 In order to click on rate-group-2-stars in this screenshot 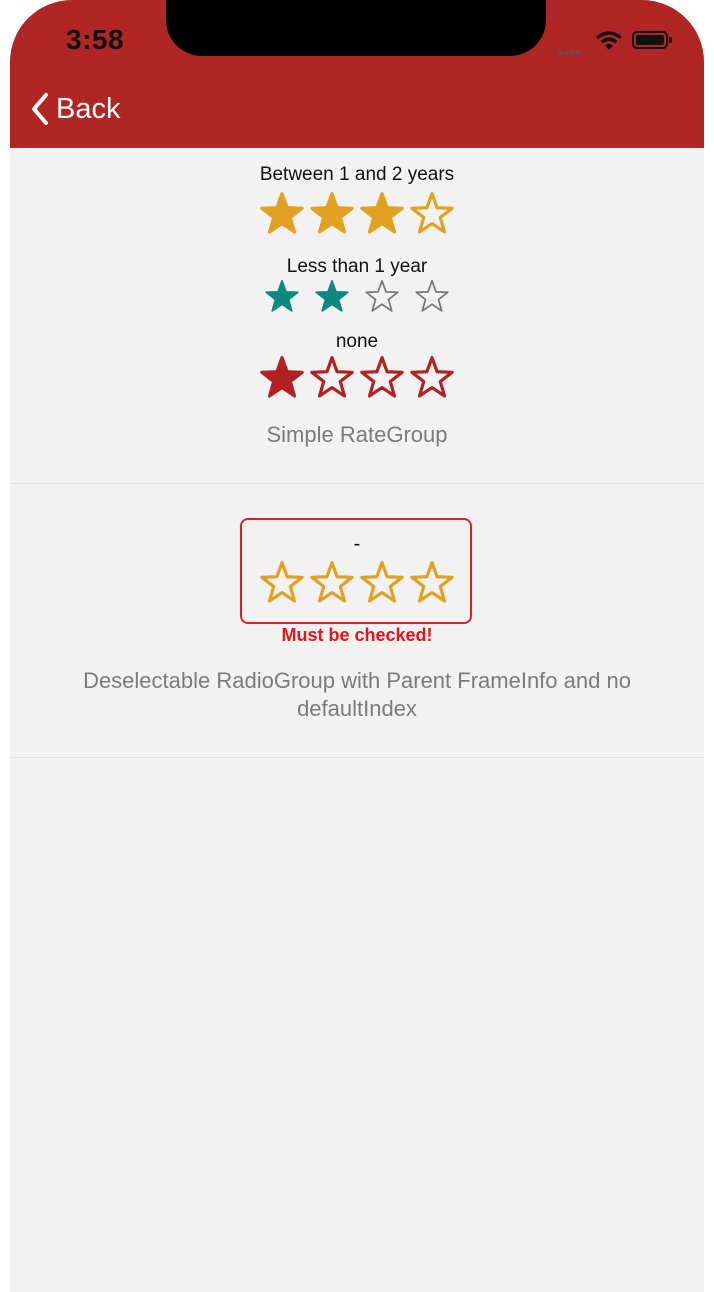, I will do `click(357, 296)`.